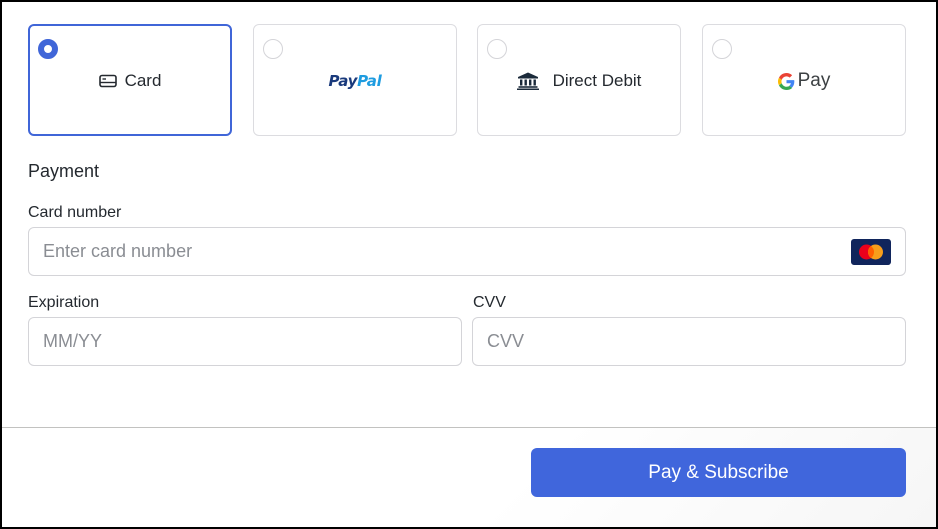  I want to click on credit-card-icon, so click(107, 81).